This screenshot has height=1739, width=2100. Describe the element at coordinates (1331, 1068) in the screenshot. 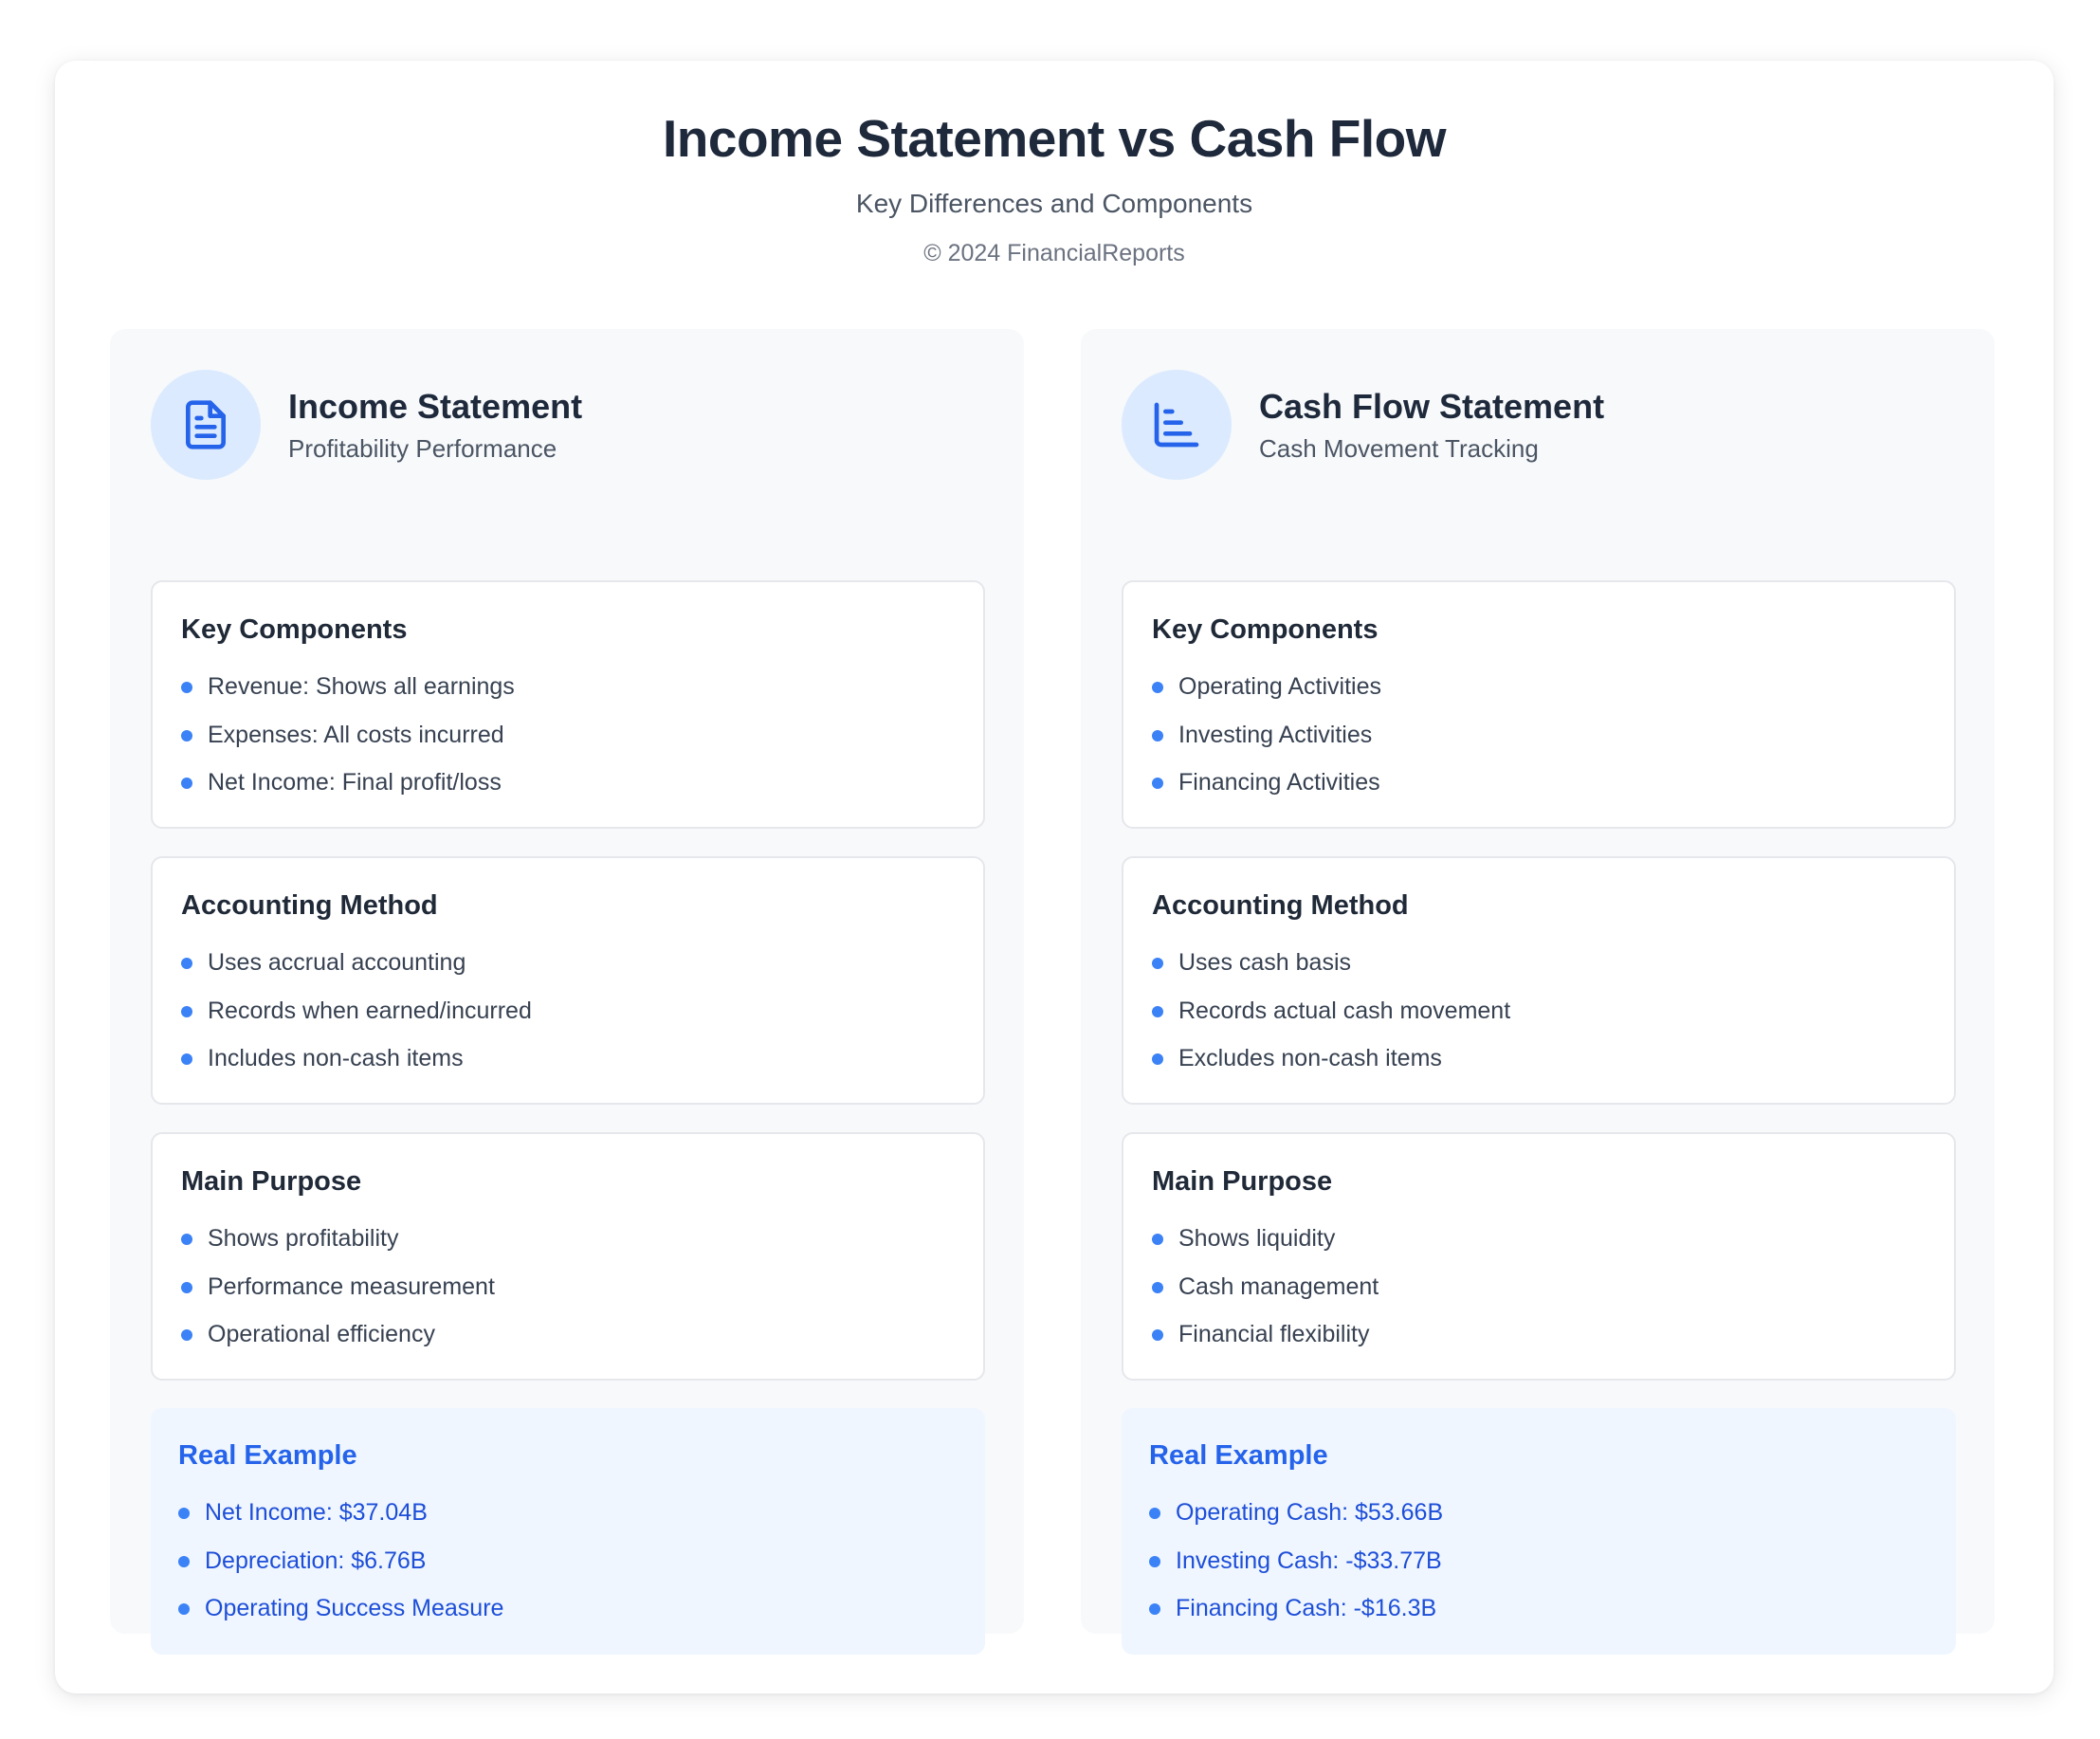

I see `list-item: Excludes non-cash items` at that location.